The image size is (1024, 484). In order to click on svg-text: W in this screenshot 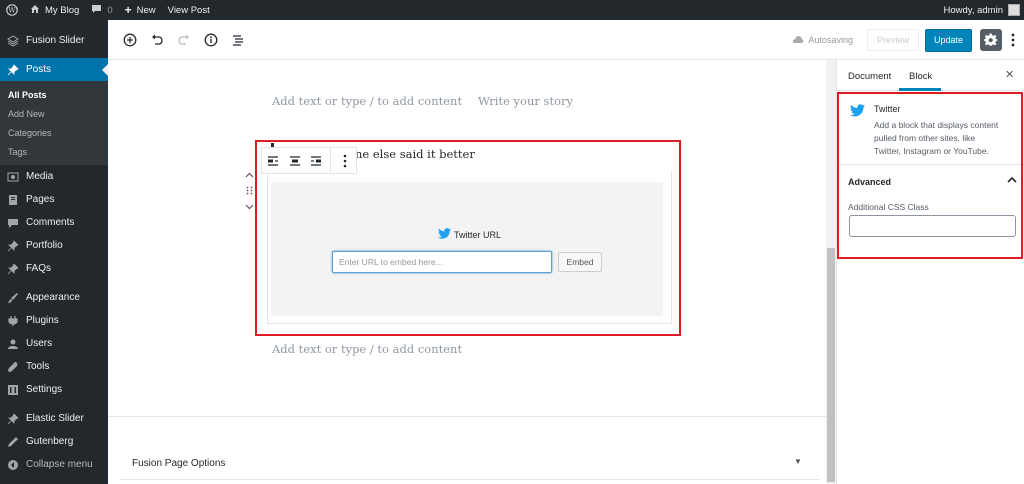, I will do `click(12, 11)`.